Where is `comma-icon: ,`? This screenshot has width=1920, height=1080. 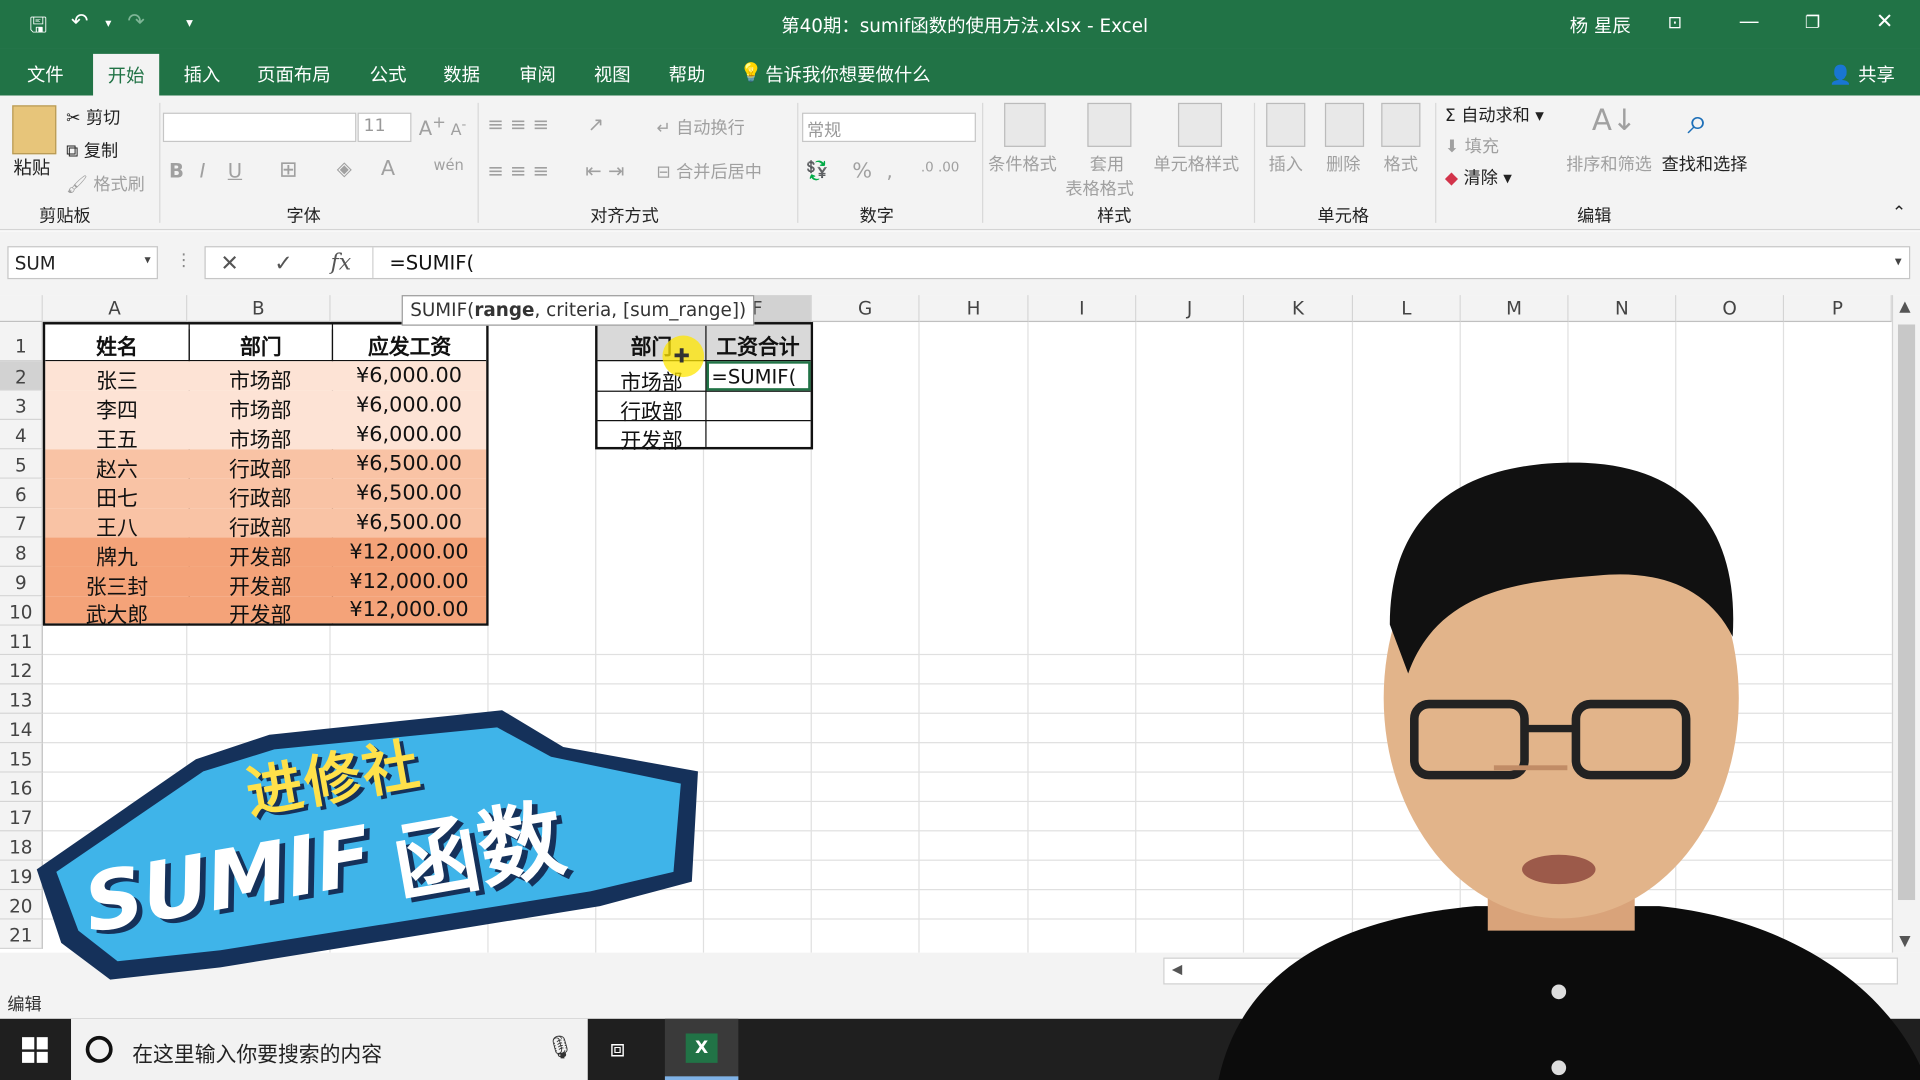
comma-icon: , is located at coordinates (890, 170).